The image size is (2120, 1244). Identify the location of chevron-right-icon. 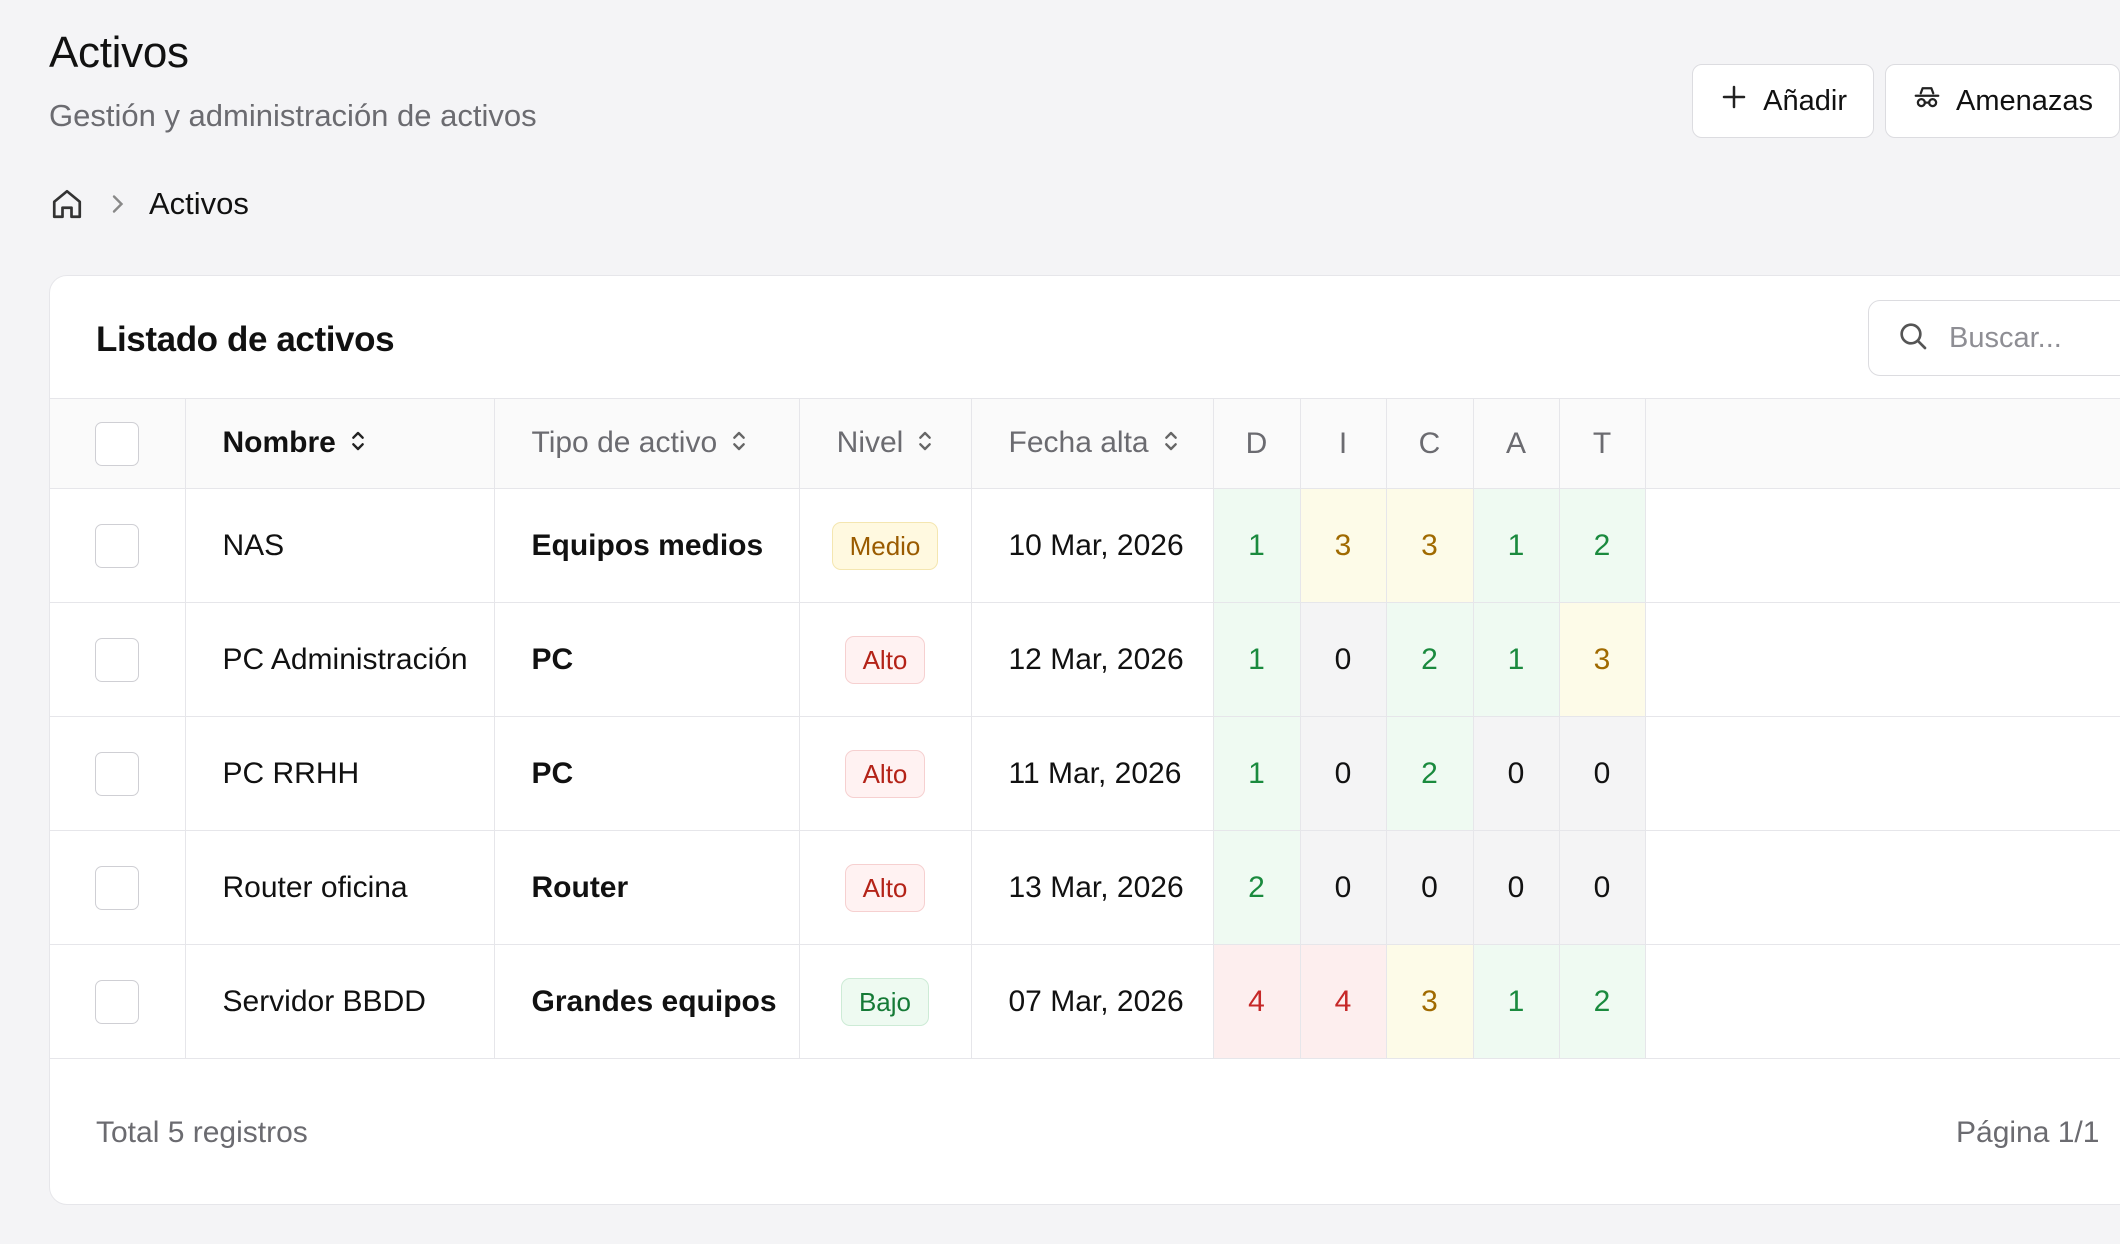
(117, 204).